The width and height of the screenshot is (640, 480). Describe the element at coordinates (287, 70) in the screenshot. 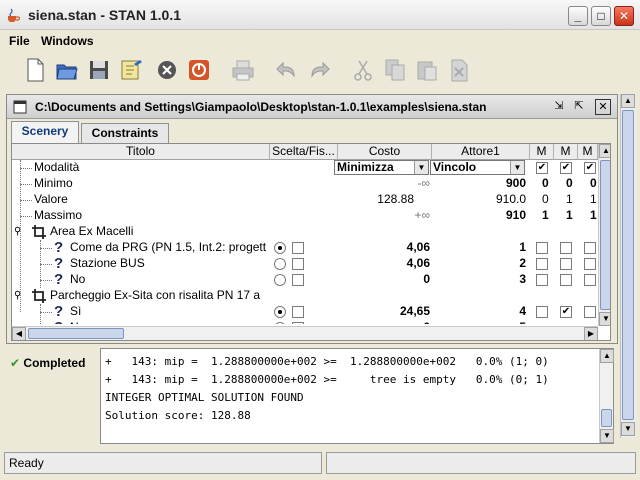

I see `undo-button` at that location.